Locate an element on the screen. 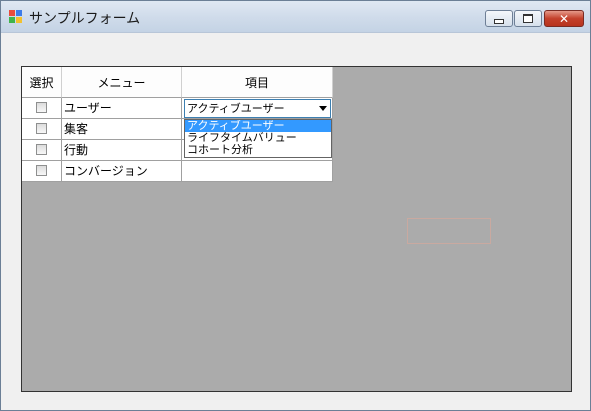 The height and width of the screenshot is (411, 591). table-row: コンバージョン is located at coordinates (177, 171).